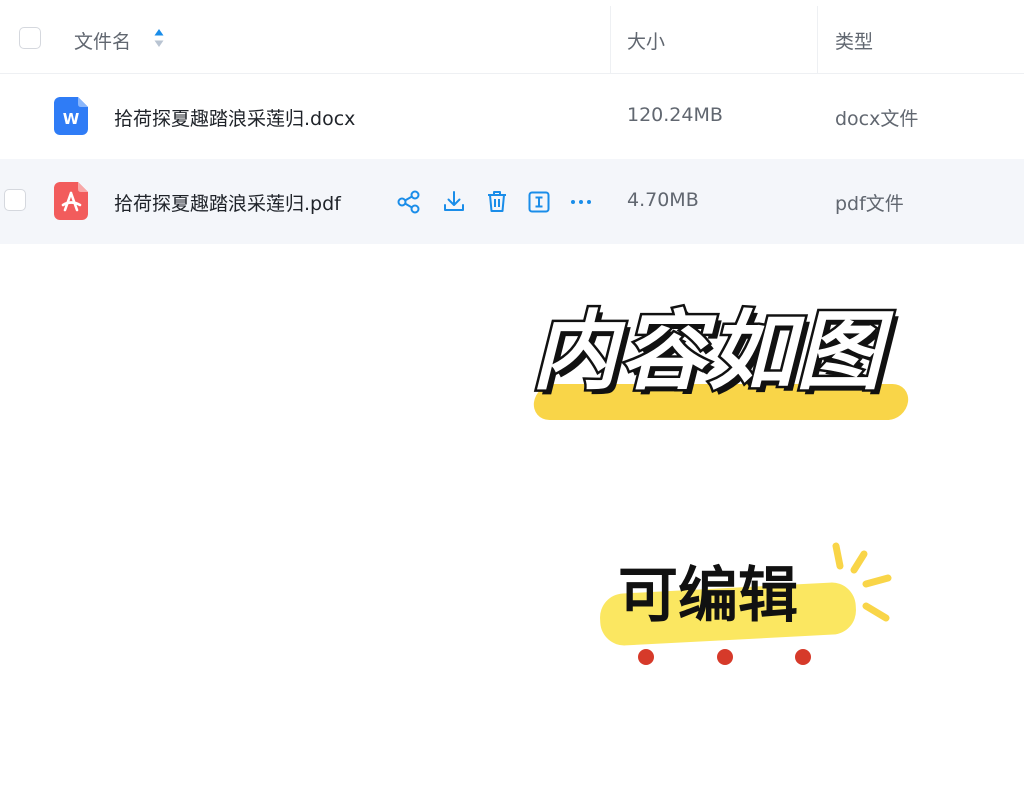  Describe the element at coordinates (646, 40) in the screenshot. I see `column-header-size: 大小` at that location.